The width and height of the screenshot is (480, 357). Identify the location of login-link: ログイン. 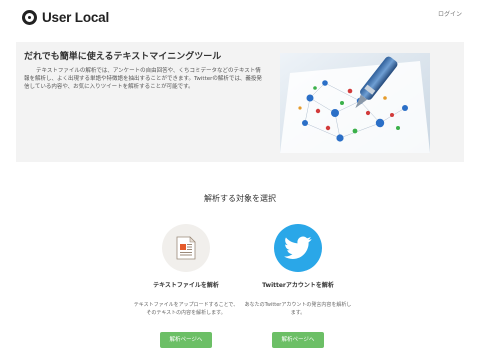
(450, 13).